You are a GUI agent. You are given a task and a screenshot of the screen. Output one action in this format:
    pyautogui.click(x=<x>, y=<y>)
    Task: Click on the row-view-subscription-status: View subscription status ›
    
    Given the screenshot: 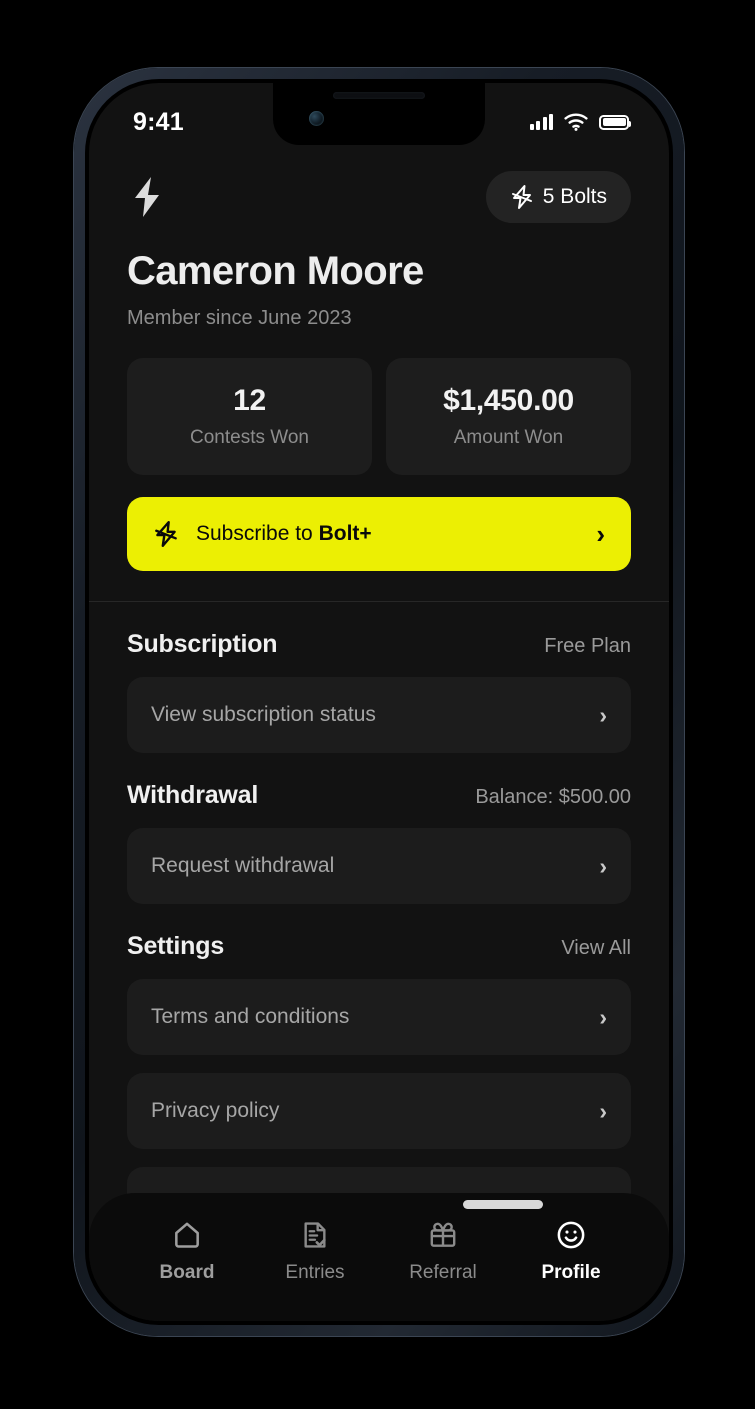 What is the action you would take?
    pyautogui.click(x=379, y=715)
    